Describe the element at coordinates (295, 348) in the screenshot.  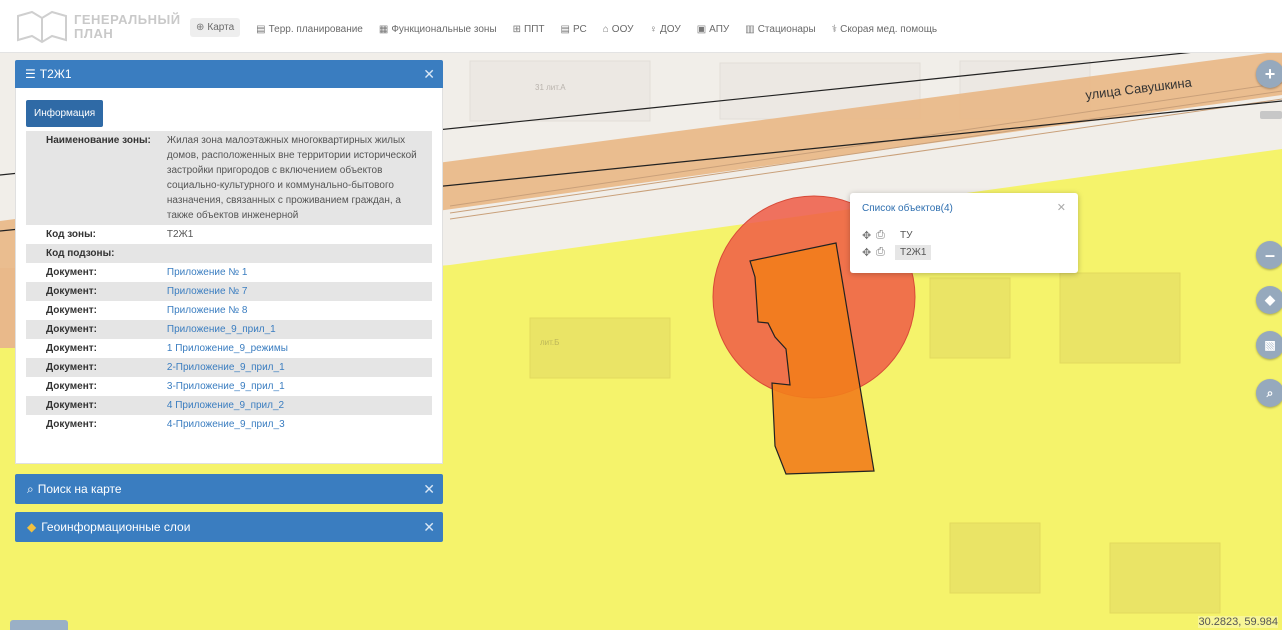
I see `attribute-value: 1 Приложение_9_режимы` at that location.